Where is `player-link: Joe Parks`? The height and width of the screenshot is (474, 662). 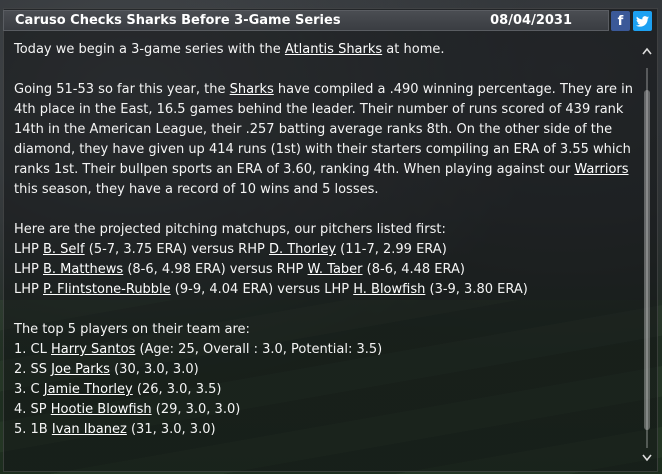 player-link: Joe Parks is located at coordinates (80, 369).